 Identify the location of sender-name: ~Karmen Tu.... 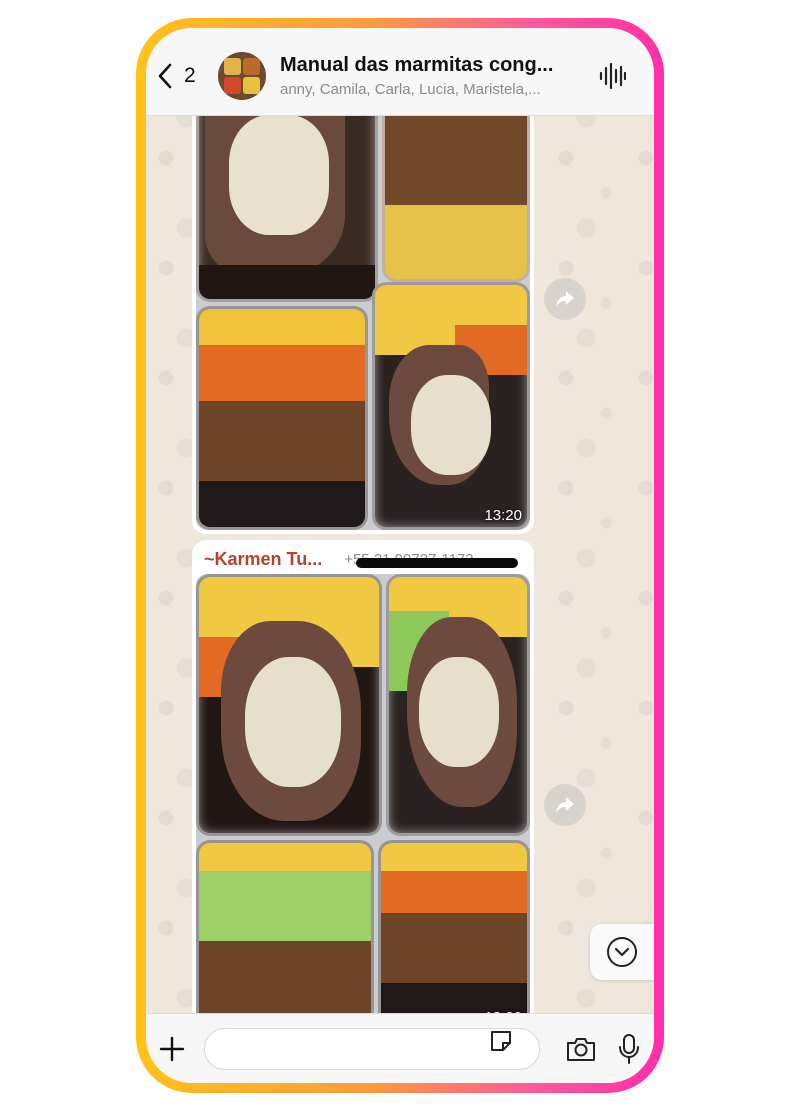
(263, 559).